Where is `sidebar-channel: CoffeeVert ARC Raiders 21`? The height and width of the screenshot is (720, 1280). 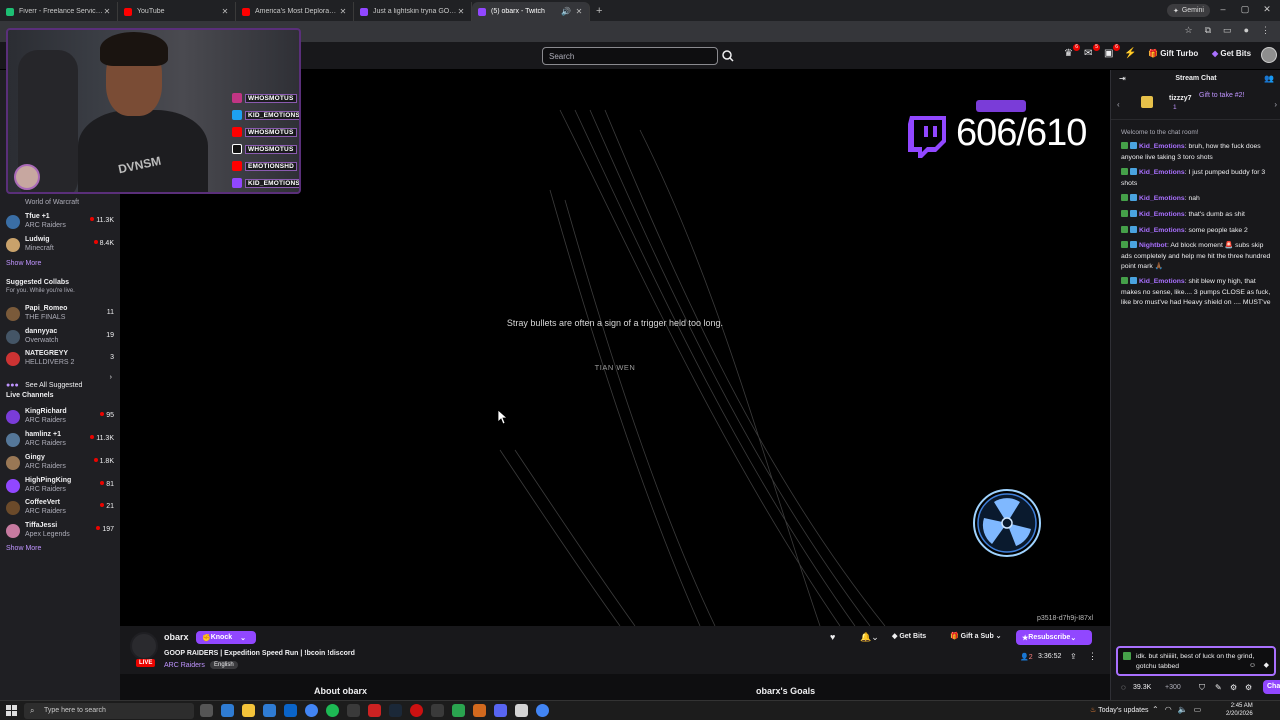
sidebar-channel: CoffeeVert ARC Raiders 21 is located at coordinates (60, 509).